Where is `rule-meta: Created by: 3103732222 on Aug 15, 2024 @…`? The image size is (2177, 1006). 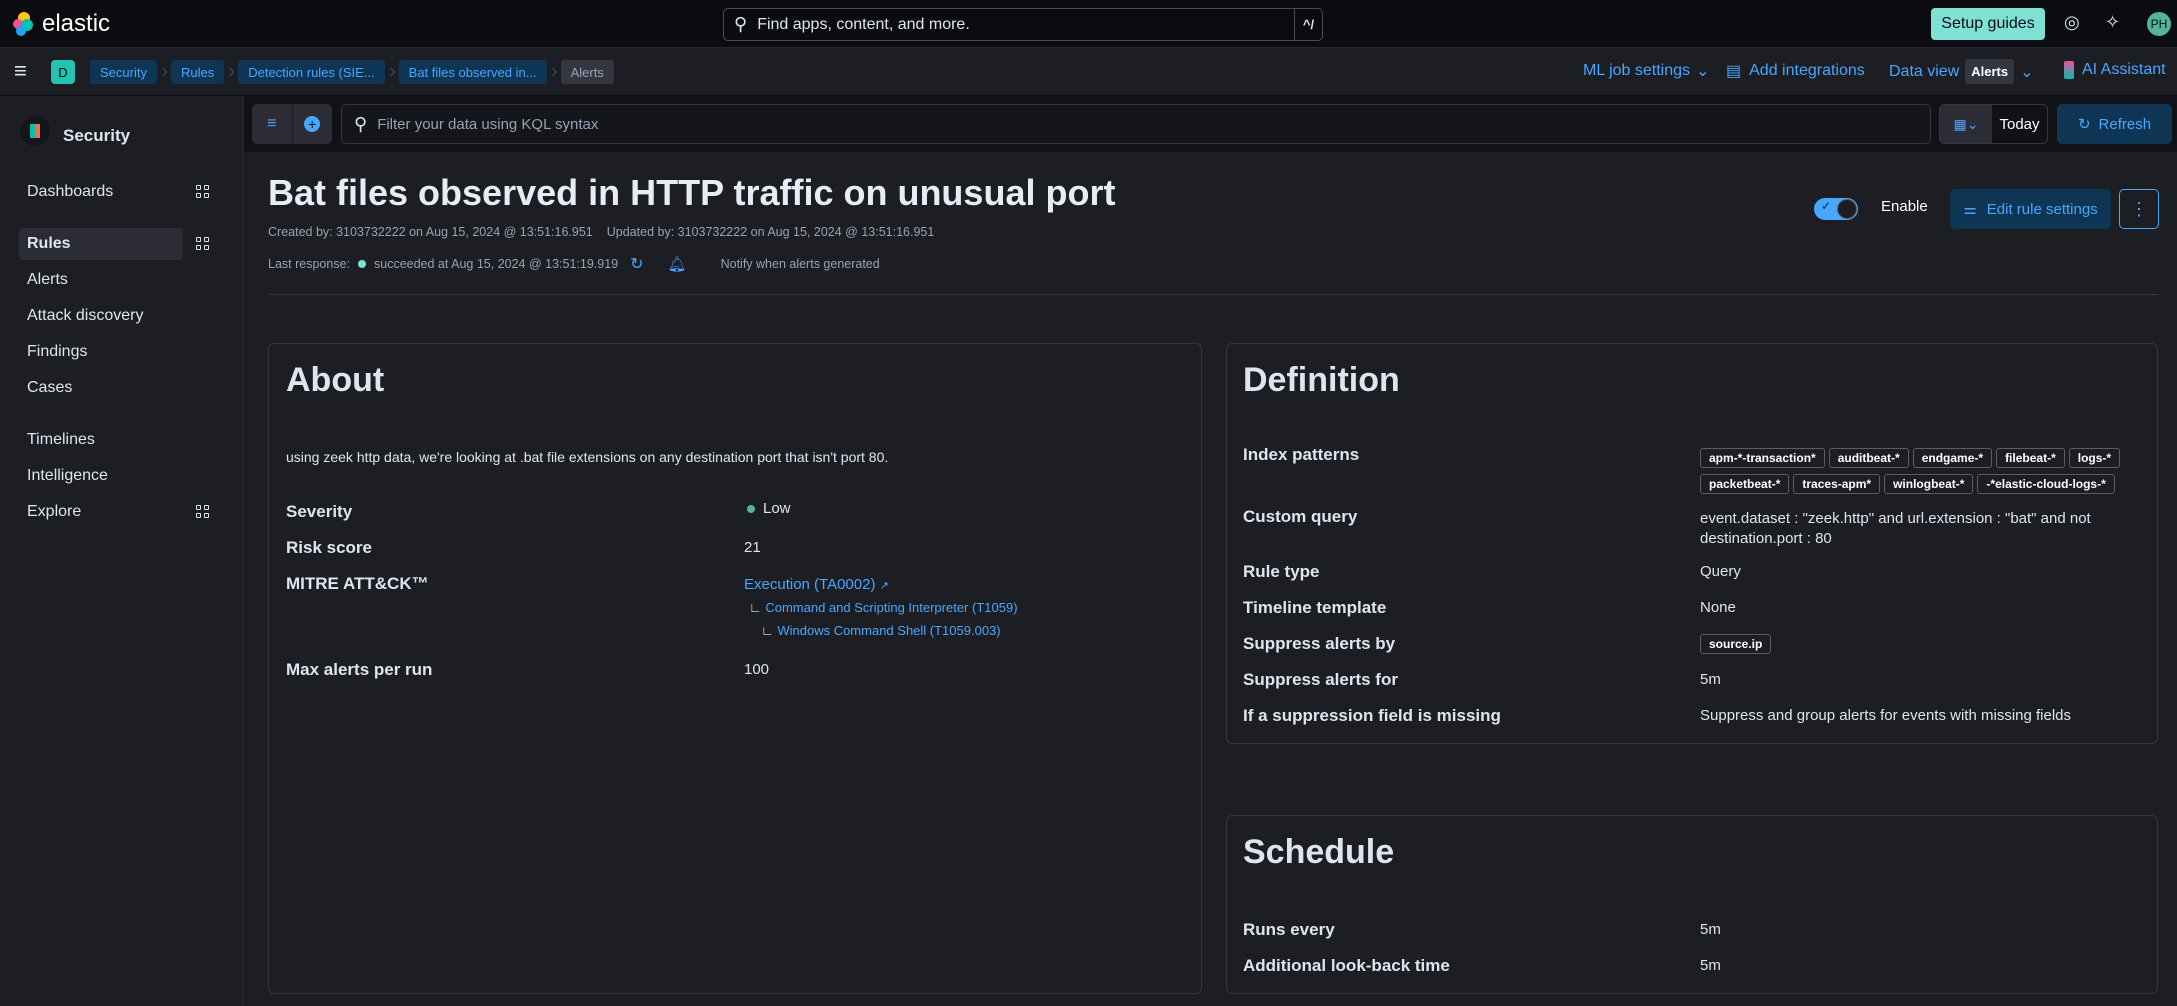
rule-meta: Created by: 3103732222 on Aug 15, 2024 @… is located at coordinates (601, 232).